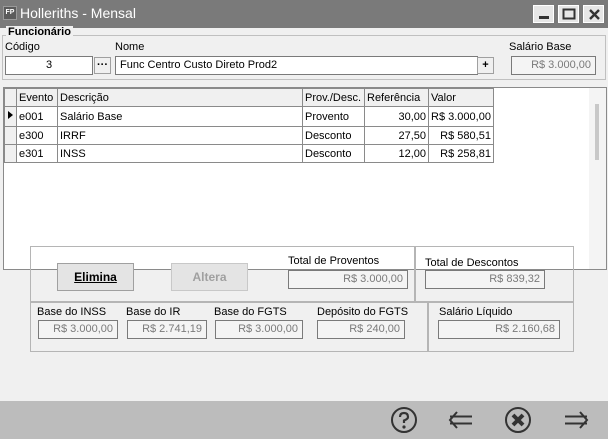 Image resolution: width=608 pixels, height=439 pixels. Describe the element at coordinates (553, 65) in the screenshot. I see `salario-base-field: R$ 3.000,00` at that location.